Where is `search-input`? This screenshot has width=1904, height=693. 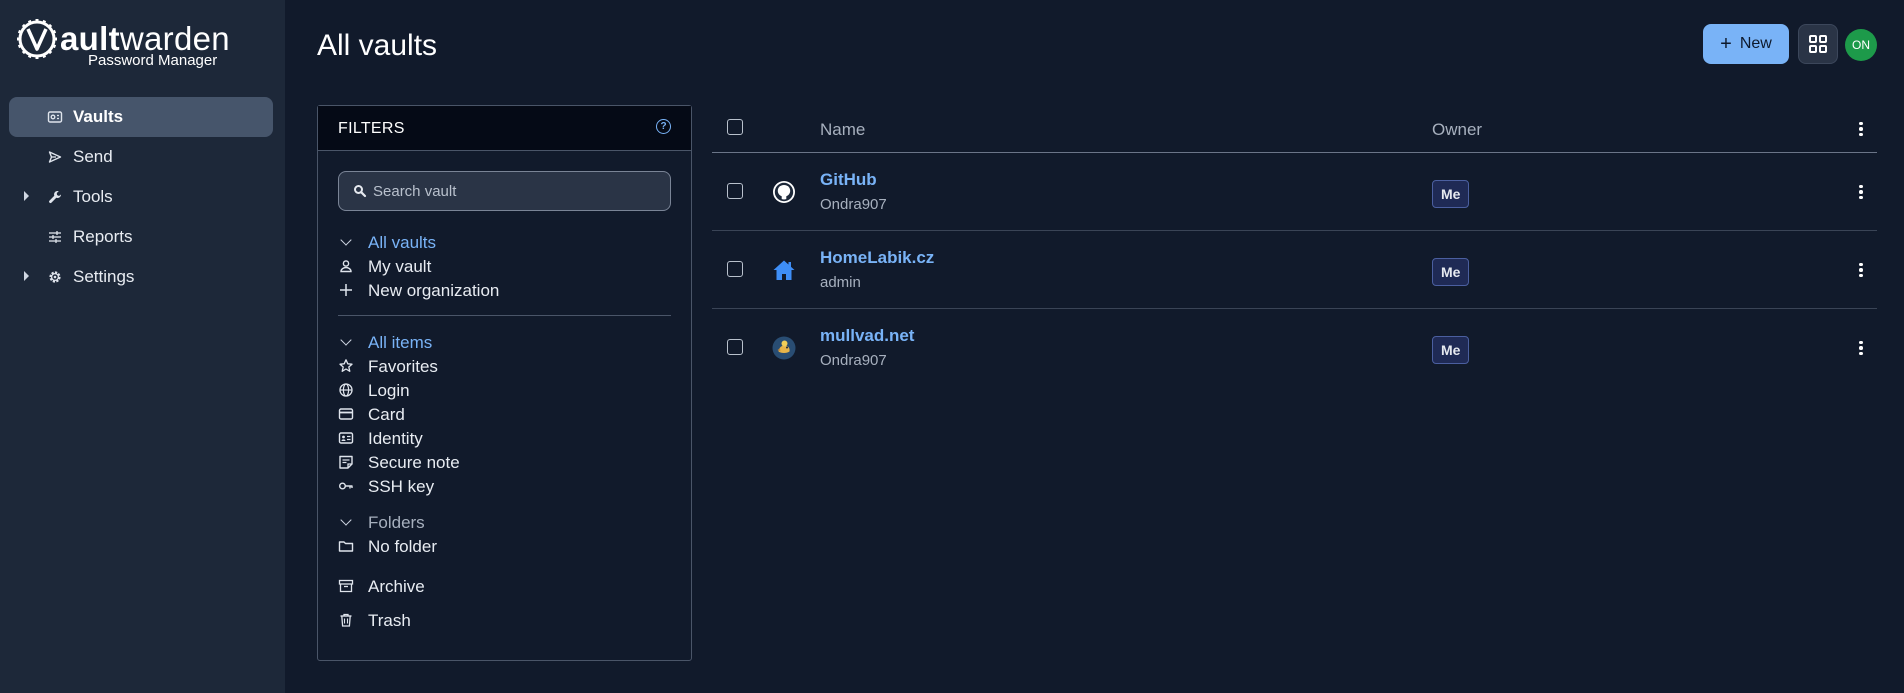
search-input is located at coordinates (518, 191).